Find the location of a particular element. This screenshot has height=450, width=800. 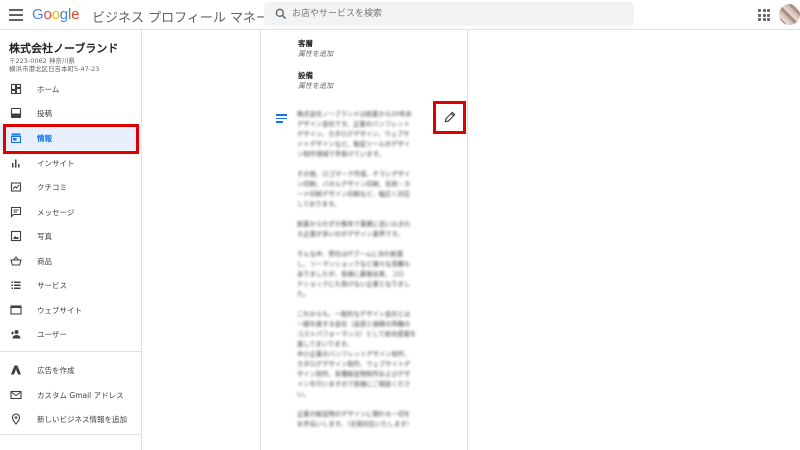

sidebar-item-reviews: クチコミ is located at coordinates (71, 187).